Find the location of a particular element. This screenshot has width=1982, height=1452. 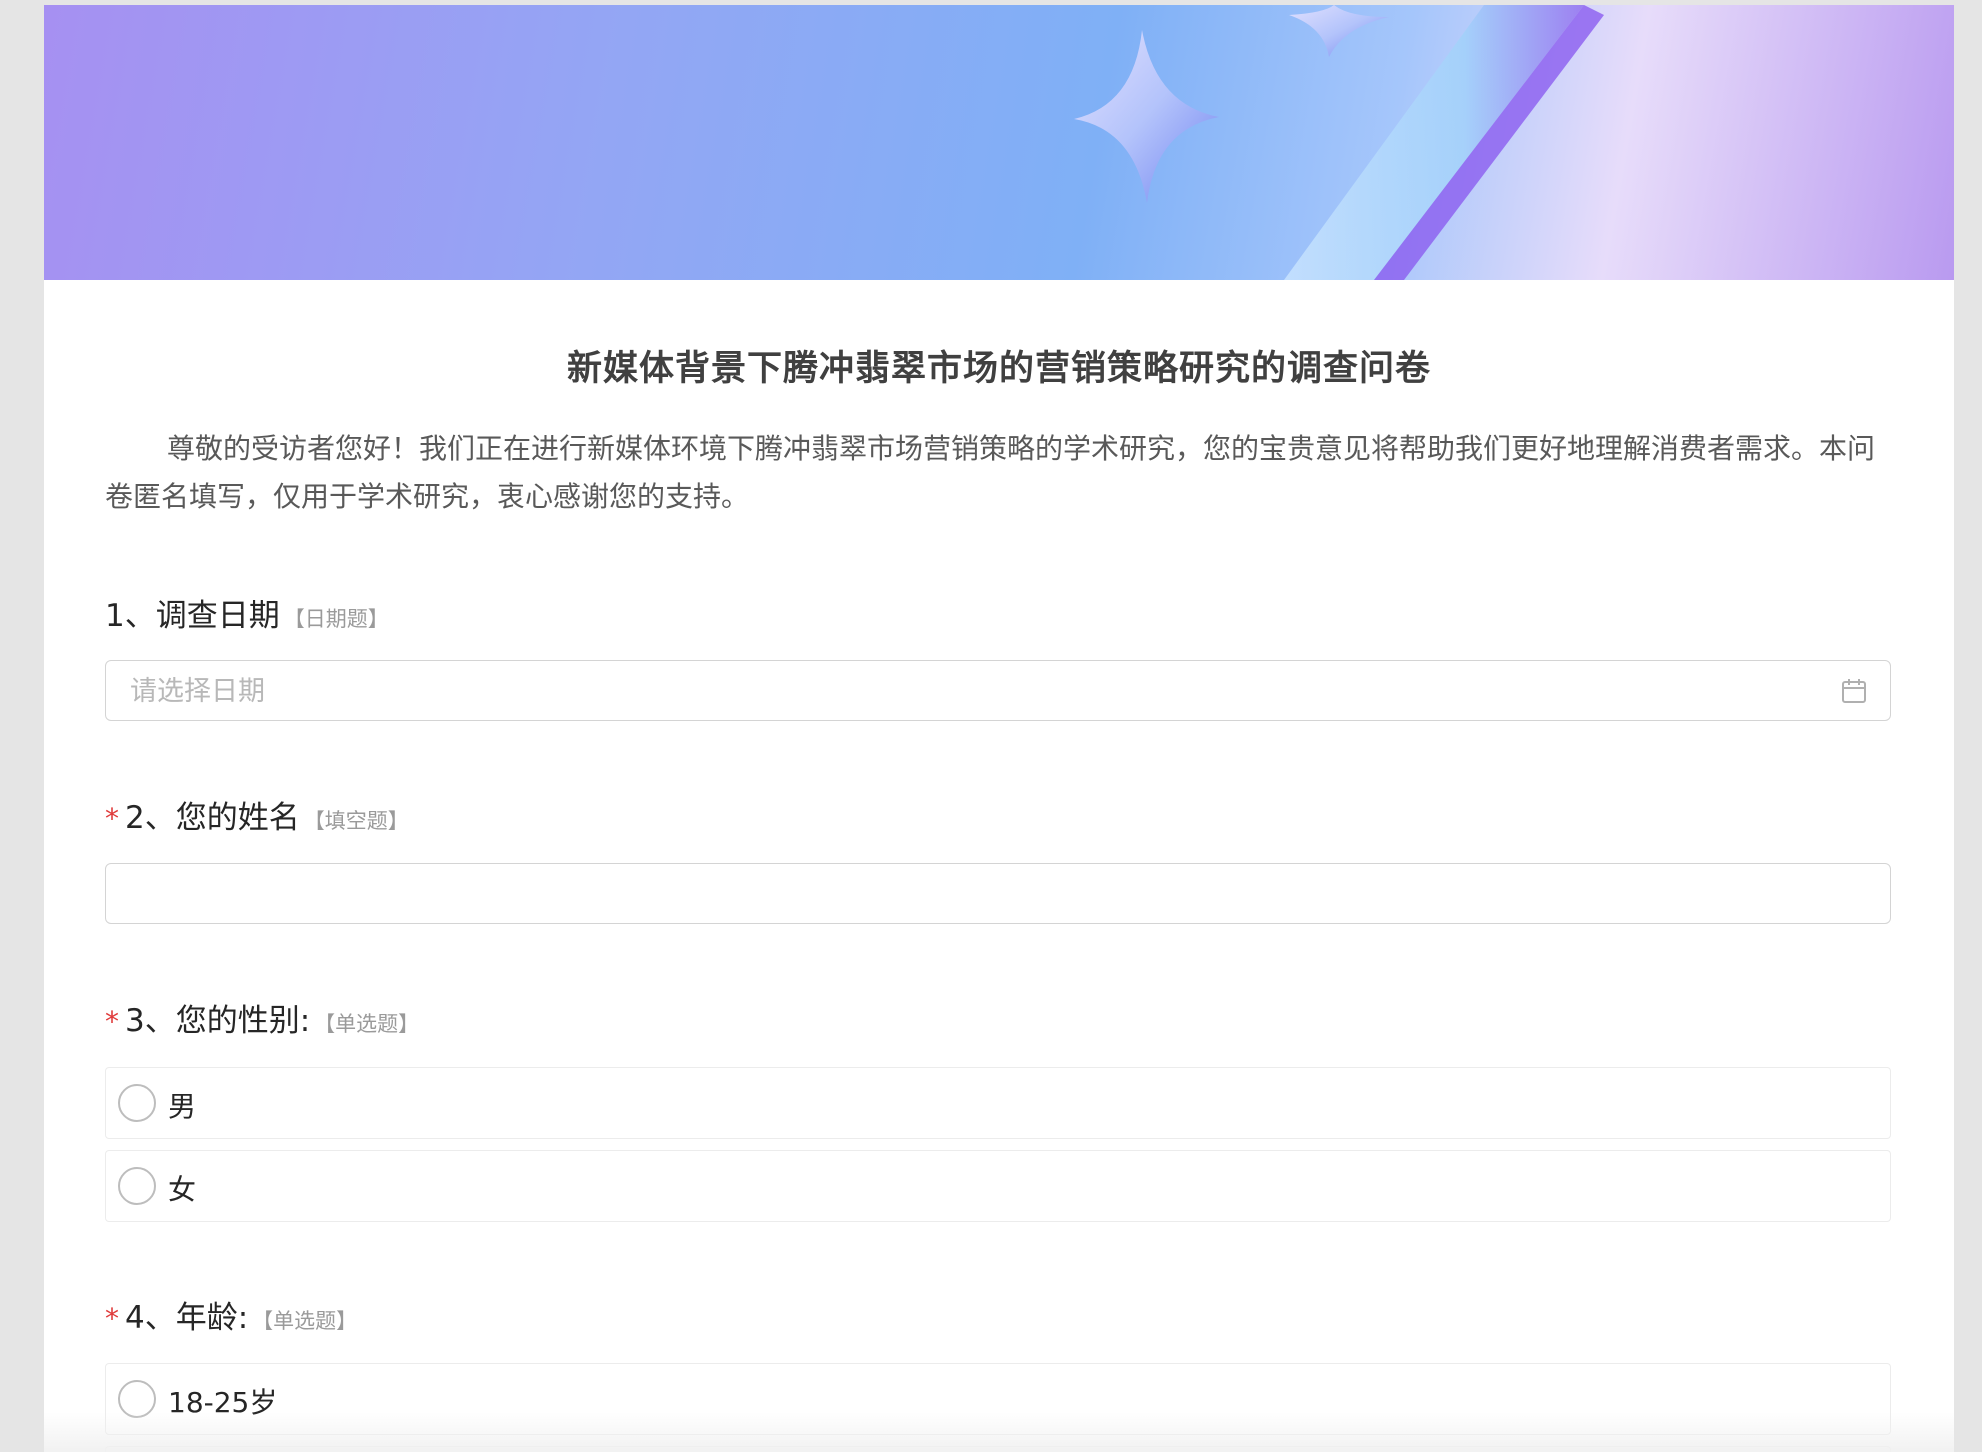

scroll-fade is located at coordinates (999, 1432).